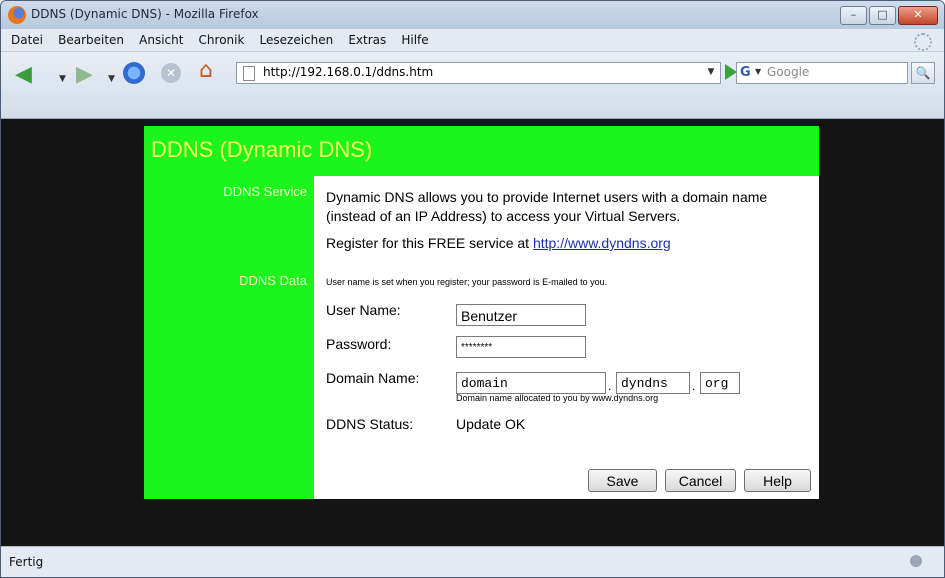 The image size is (945, 578). I want to click on section-sidebar: DDNS Service DDNS Data, so click(229, 337).